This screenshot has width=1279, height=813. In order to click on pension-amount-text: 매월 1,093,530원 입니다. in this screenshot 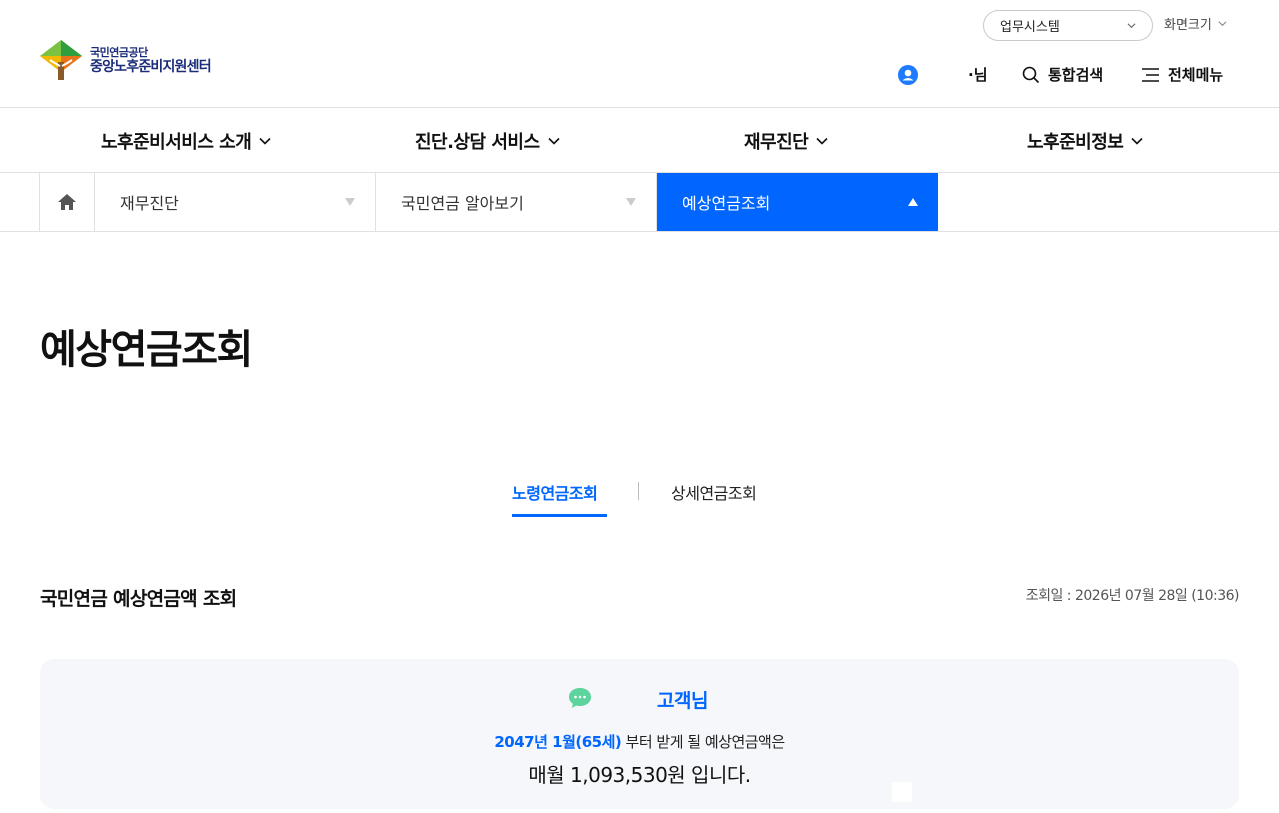, I will do `click(639, 775)`.